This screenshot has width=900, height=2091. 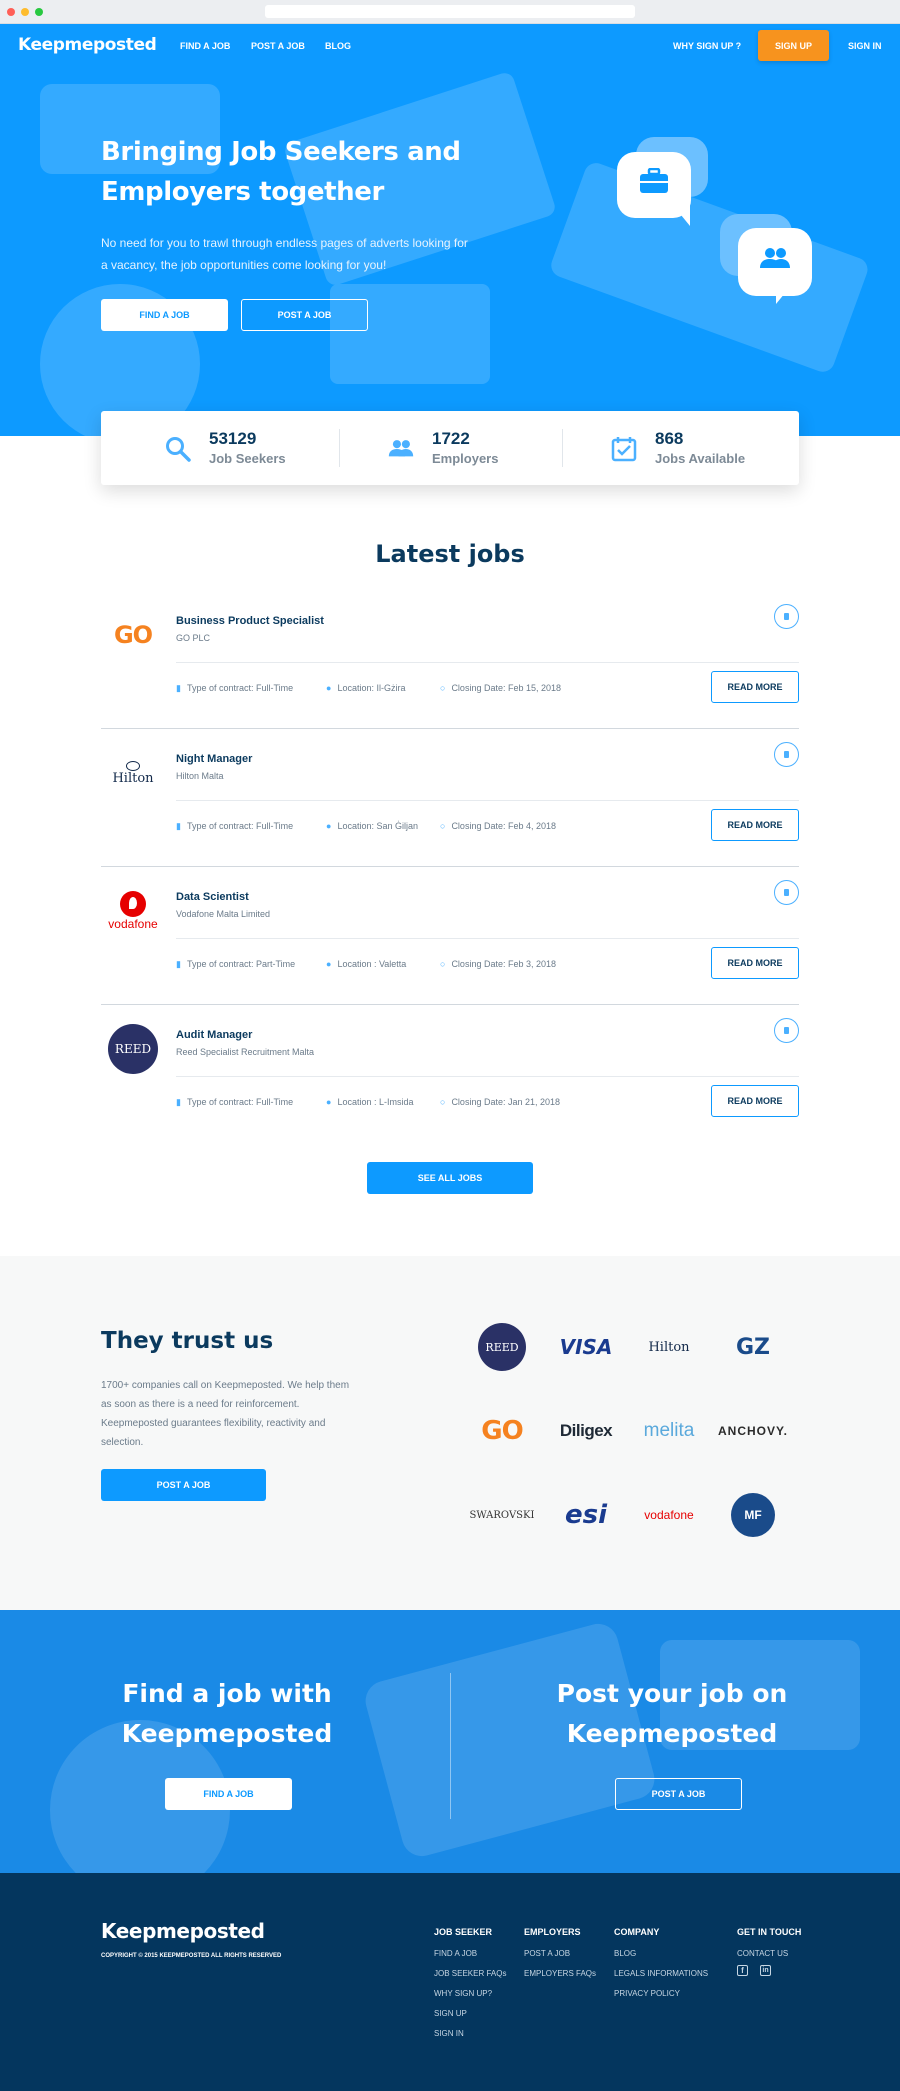 What do you see at coordinates (752, 1431) in the screenshot?
I see `partner-logo-anchovy: ANCHOVY.` at bounding box center [752, 1431].